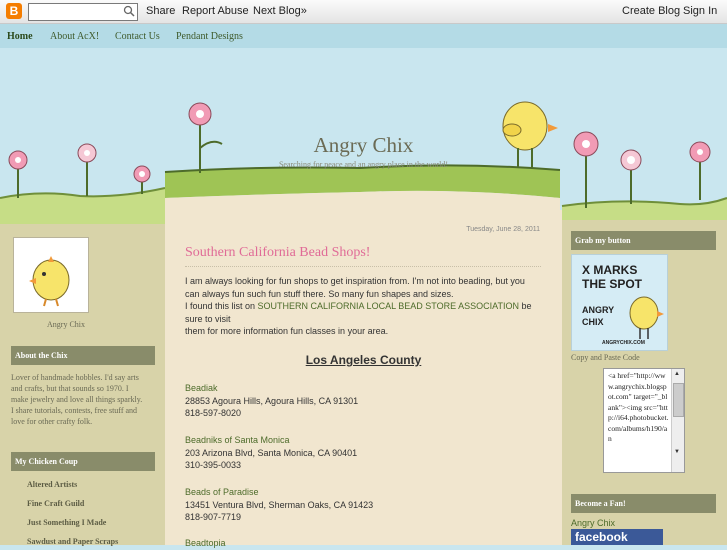 The image size is (727, 550). I want to click on tab-home: Home, so click(20, 36).